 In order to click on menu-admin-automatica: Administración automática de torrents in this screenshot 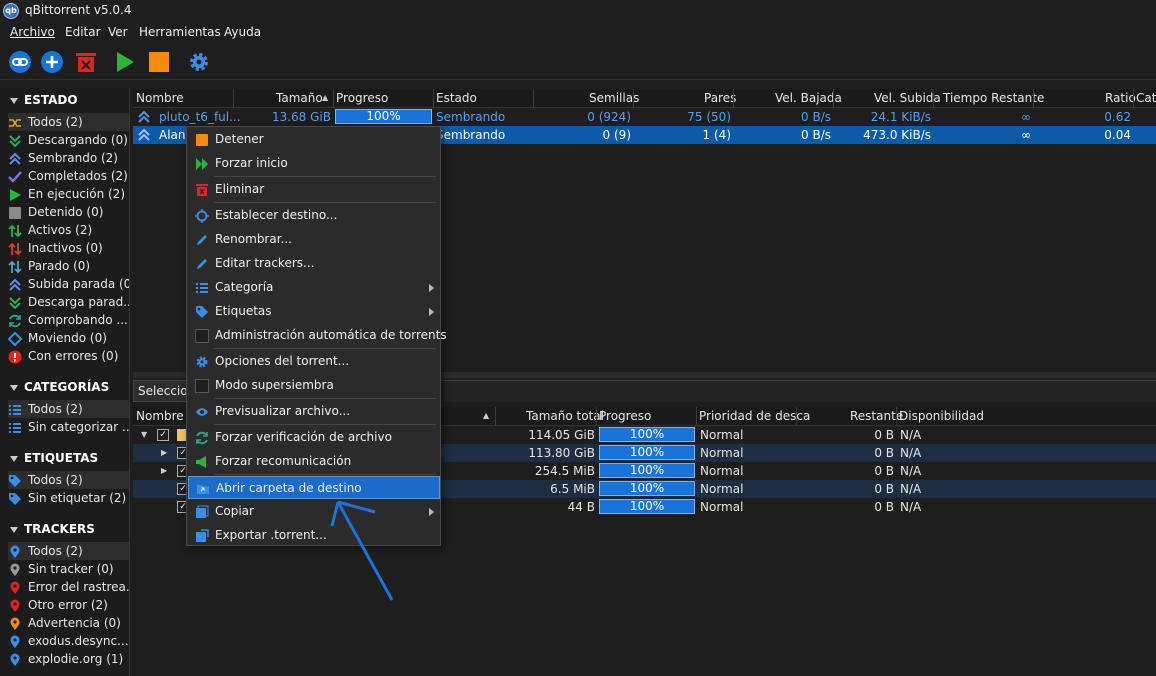, I will do `click(317, 335)`.